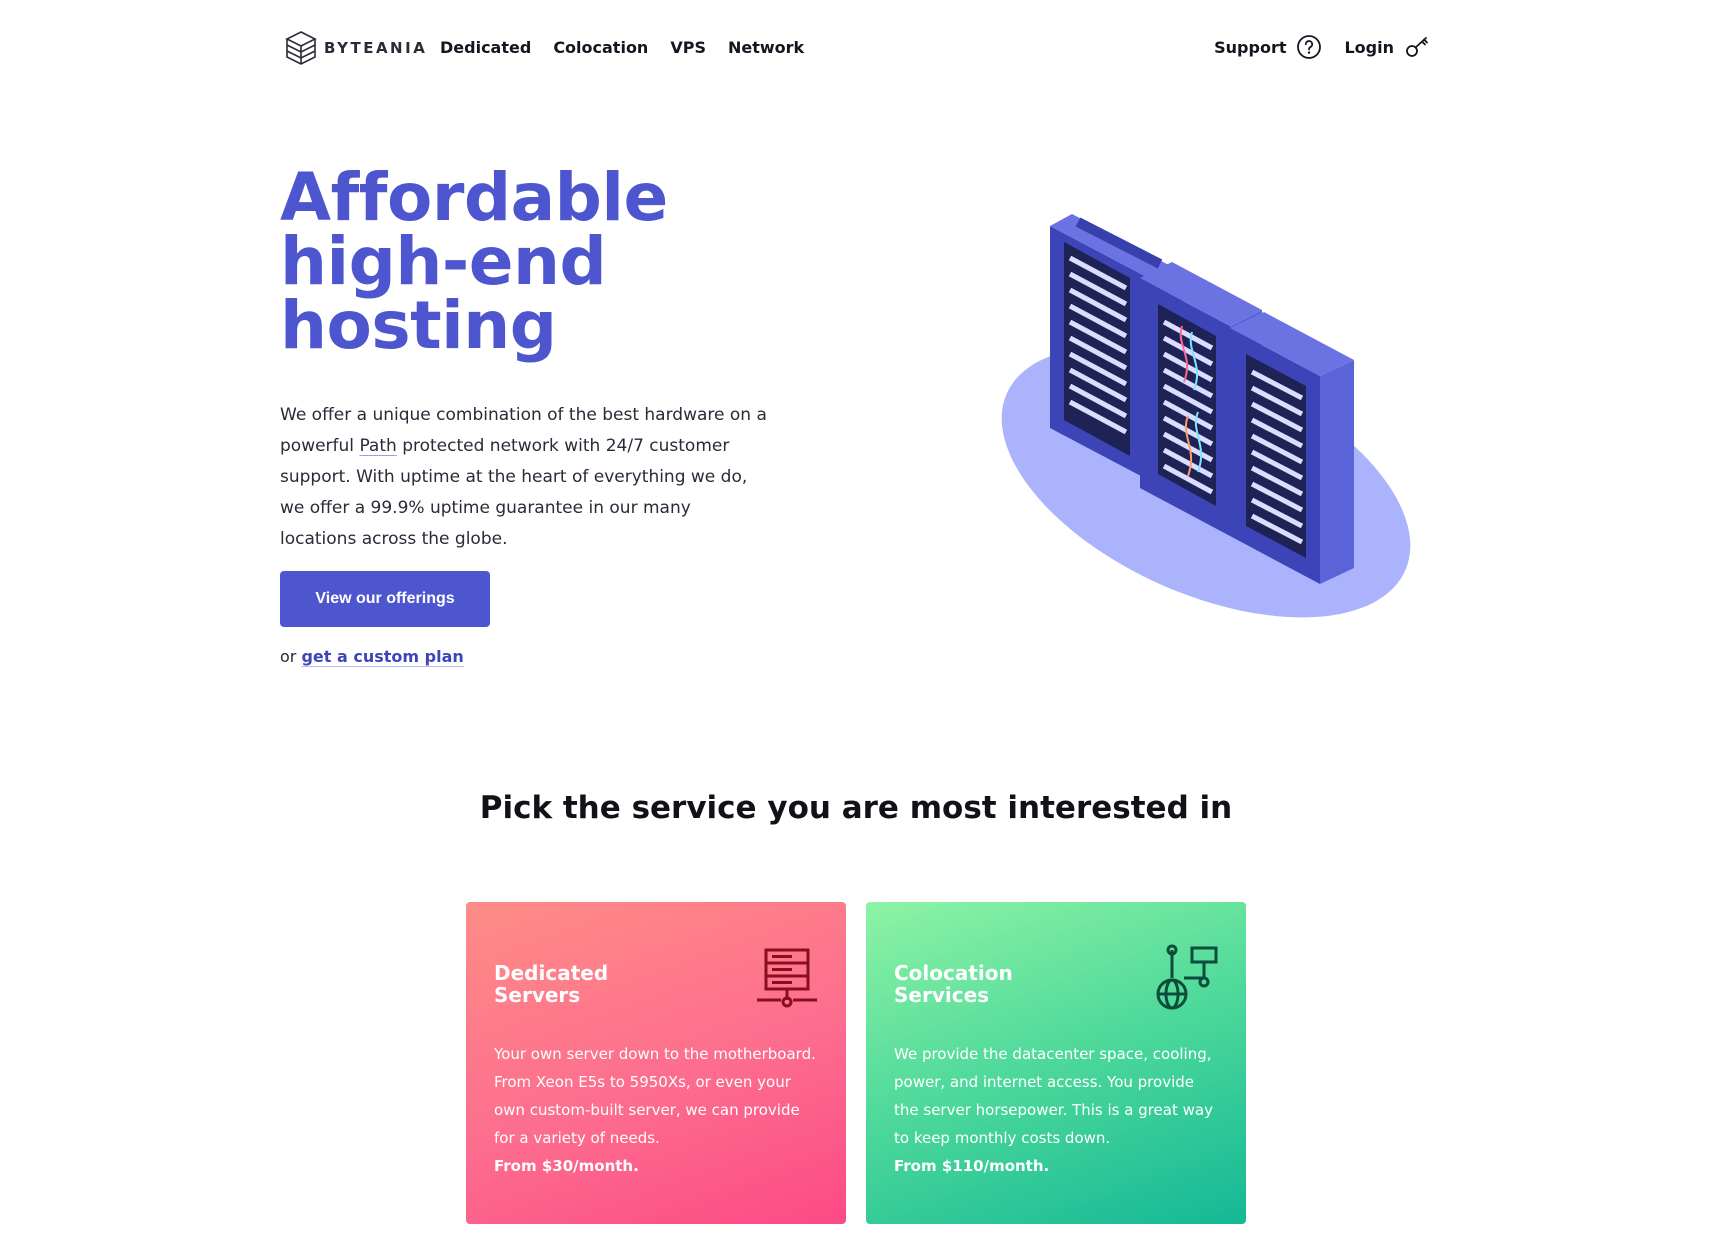 The width and height of the screenshot is (1712, 1237). Describe the element at coordinates (787, 978) in the screenshot. I see `server-rack-icon` at that location.